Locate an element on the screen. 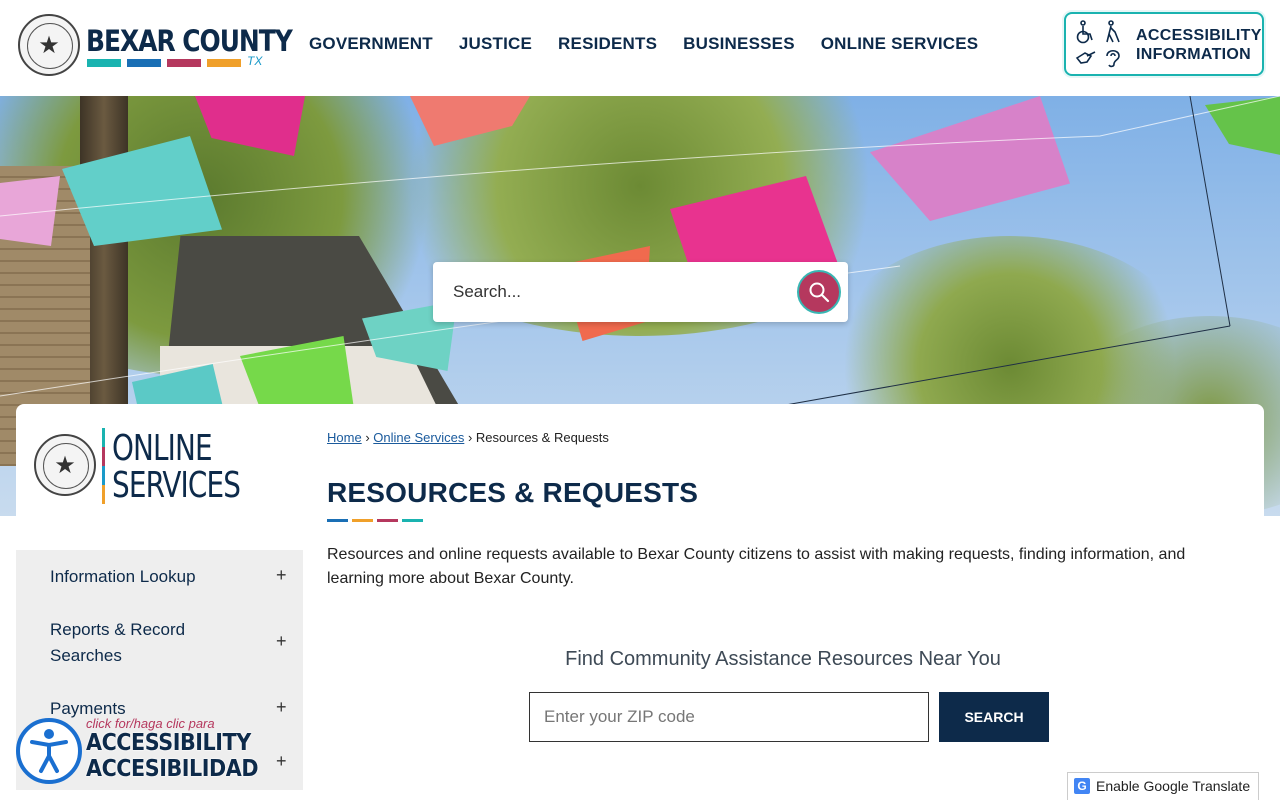  nav-online-services: ONLINE SERVICES is located at coordinates (900, 44).